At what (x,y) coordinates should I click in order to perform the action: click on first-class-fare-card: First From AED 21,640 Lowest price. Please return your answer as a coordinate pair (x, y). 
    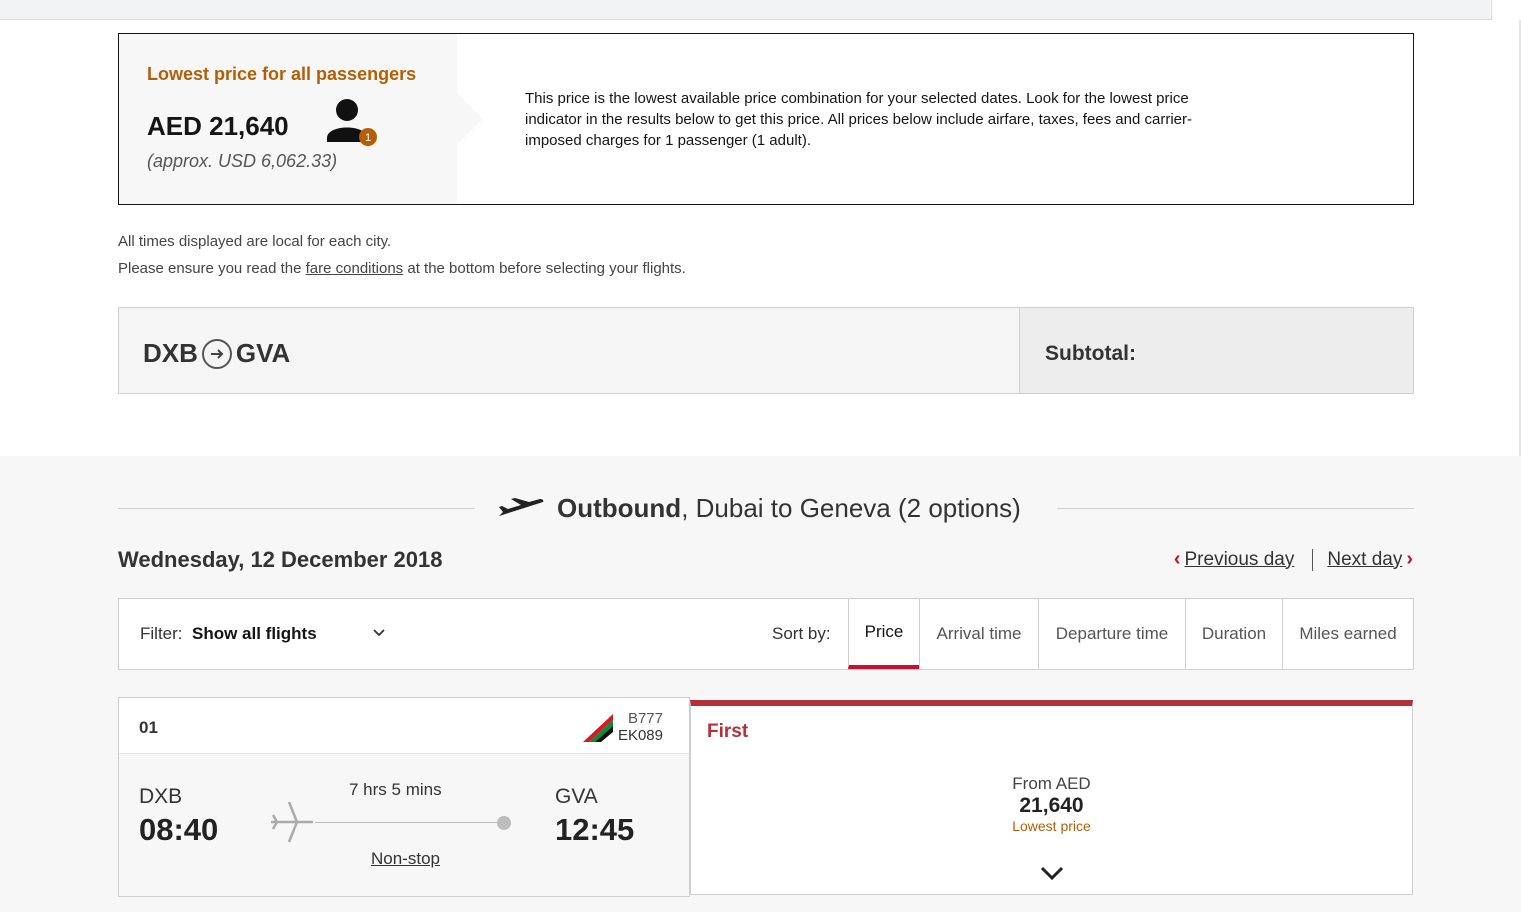
    Looking at the image, I should click on (1051, 797).